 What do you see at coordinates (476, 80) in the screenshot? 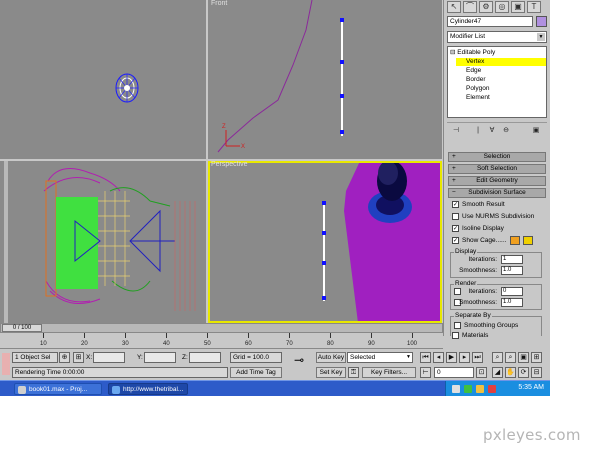
I see `stack-item-border: Border` at bounding box center [476, 80].